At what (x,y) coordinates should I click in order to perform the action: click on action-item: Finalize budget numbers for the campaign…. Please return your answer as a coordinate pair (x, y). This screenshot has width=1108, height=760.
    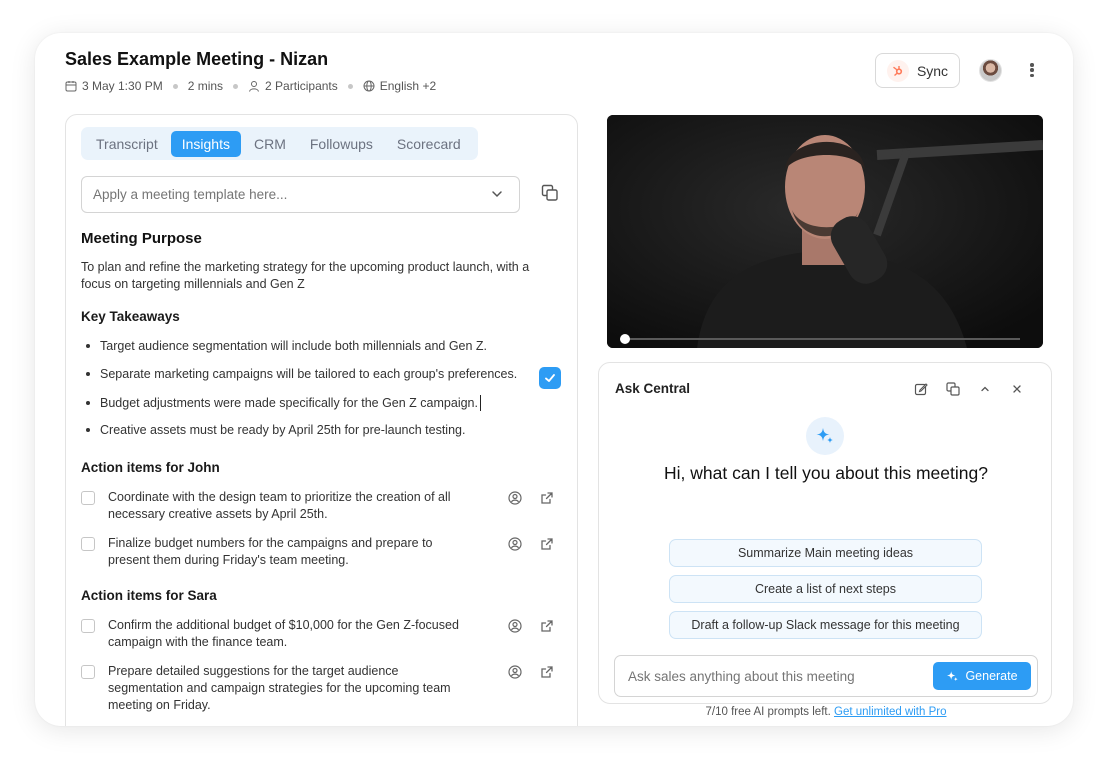
    Looking at the image, I should click on (321, 552).